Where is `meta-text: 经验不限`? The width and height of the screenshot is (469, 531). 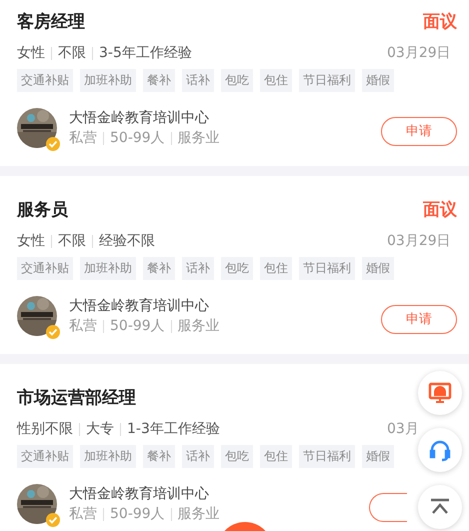
meta-text: 经验不限 is located at coordinates (127, 241).